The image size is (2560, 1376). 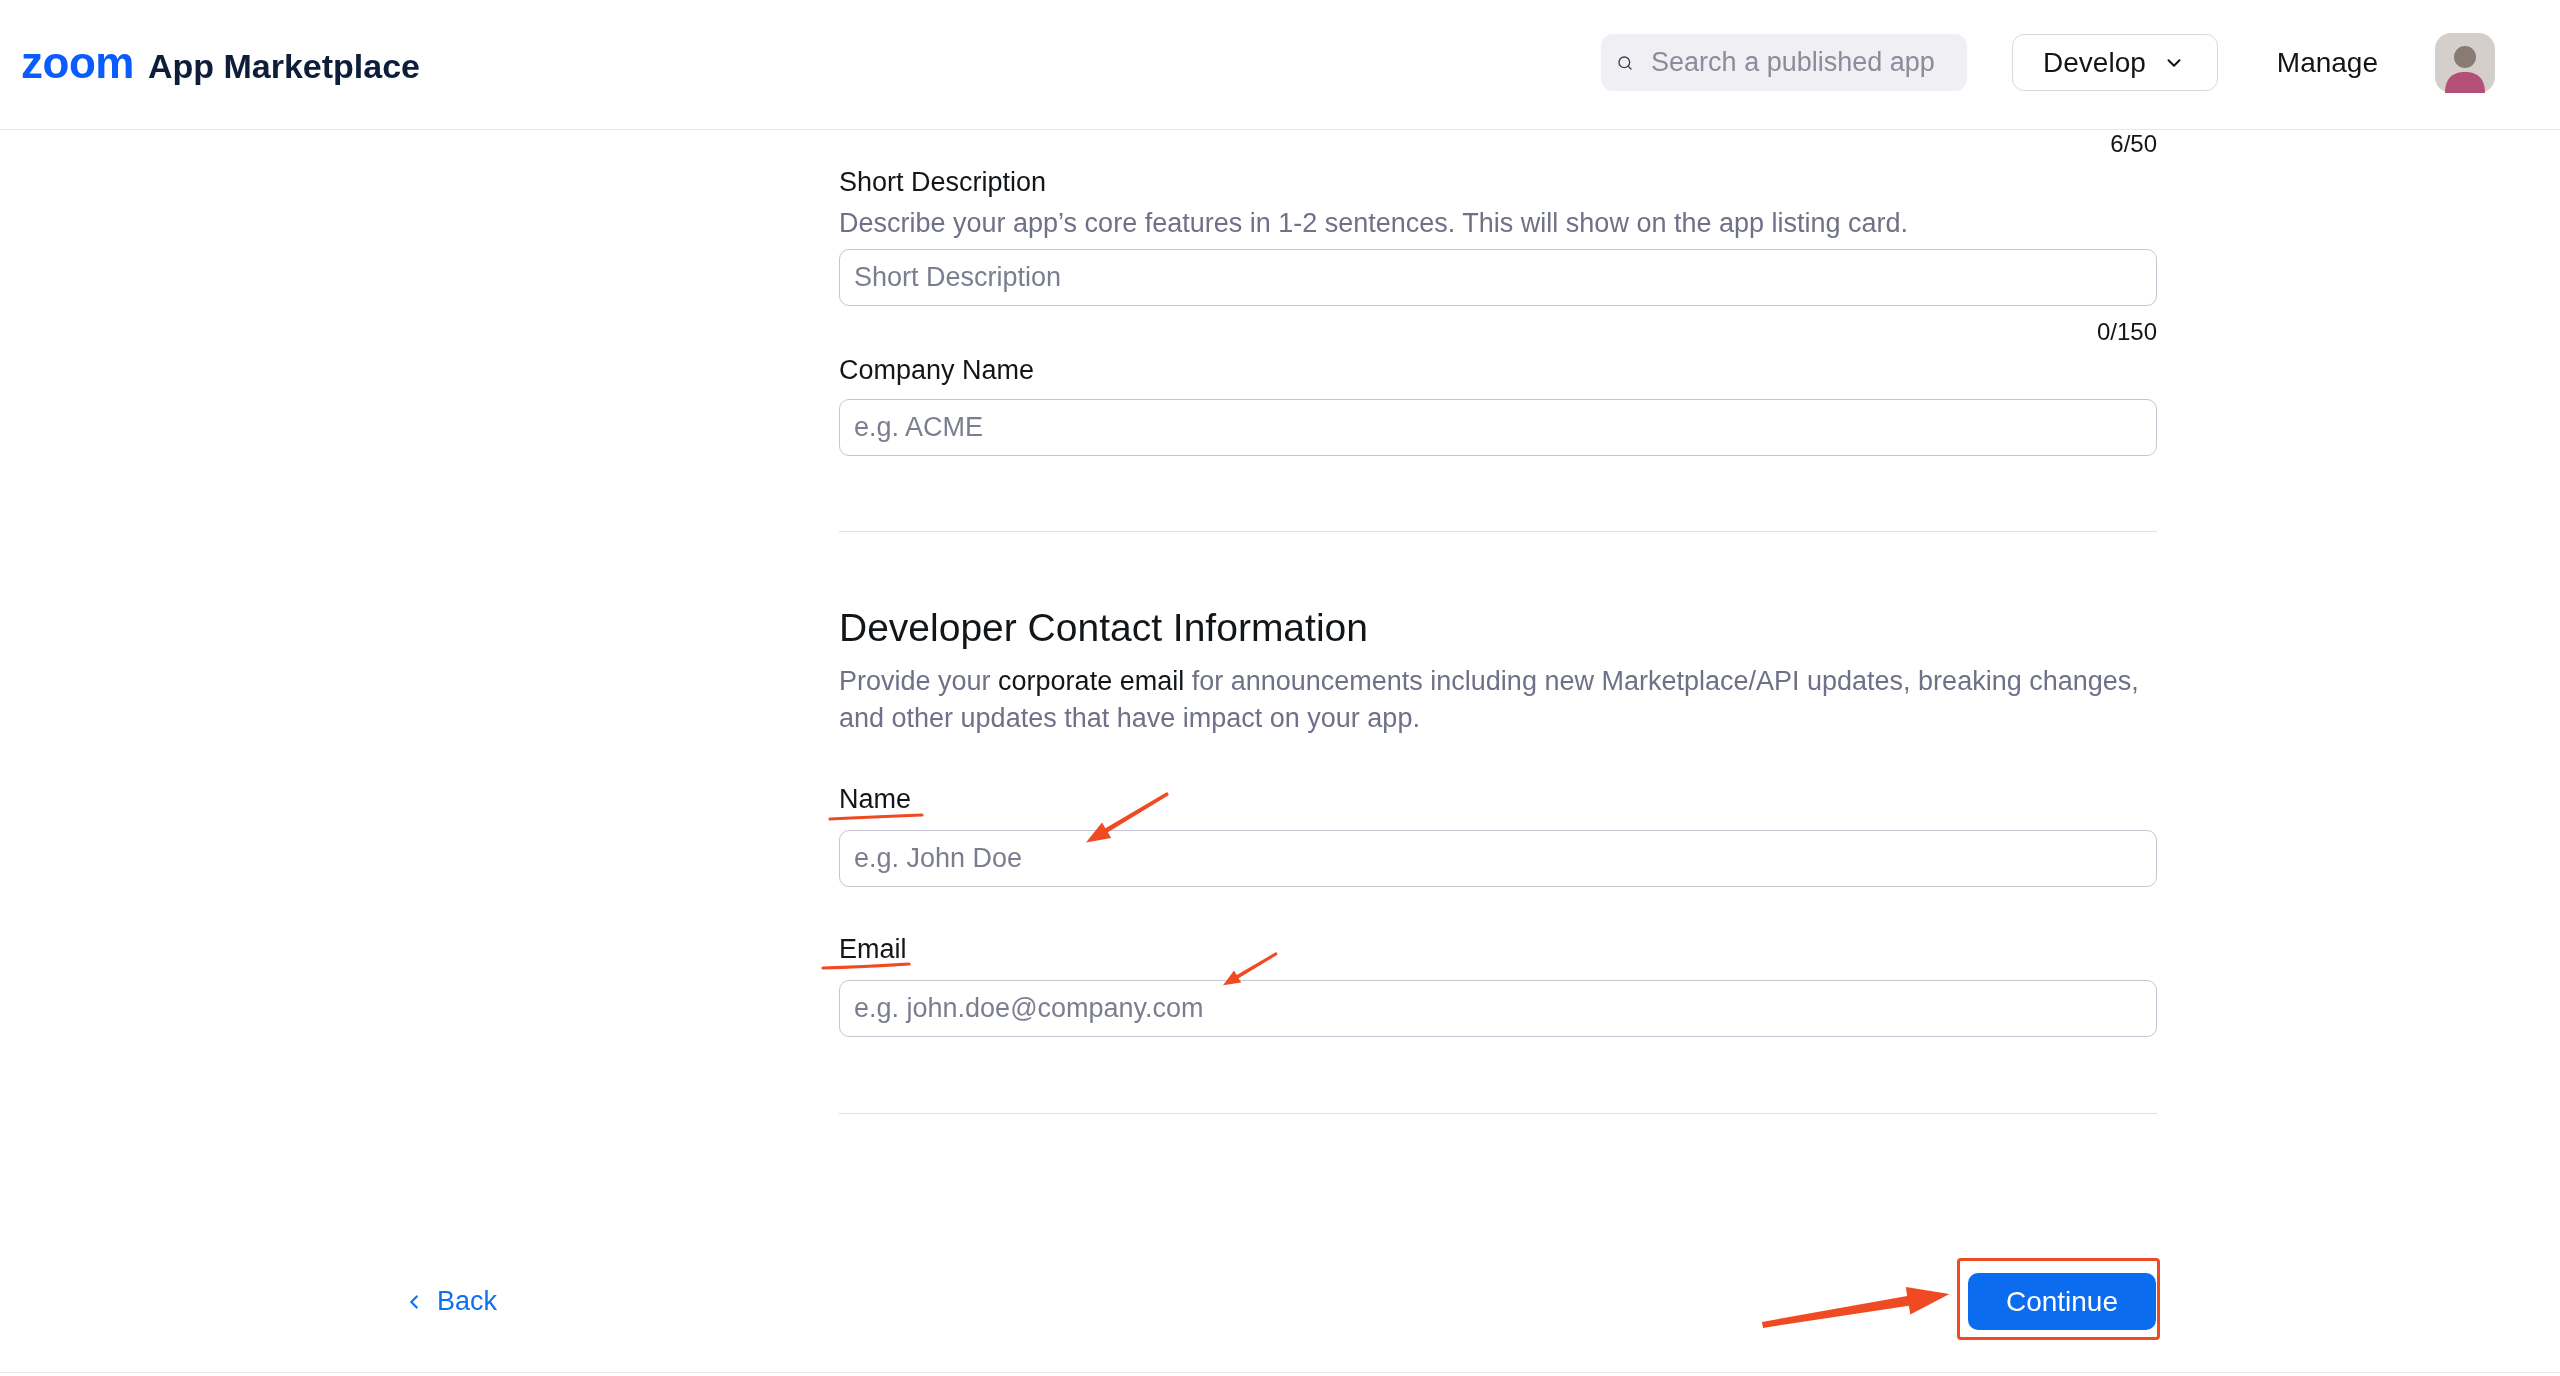 What do you see at coordinates (77, 62) in the screenshot?
I see `logo-wordmark: zoom` at bounding box center [77, 62].